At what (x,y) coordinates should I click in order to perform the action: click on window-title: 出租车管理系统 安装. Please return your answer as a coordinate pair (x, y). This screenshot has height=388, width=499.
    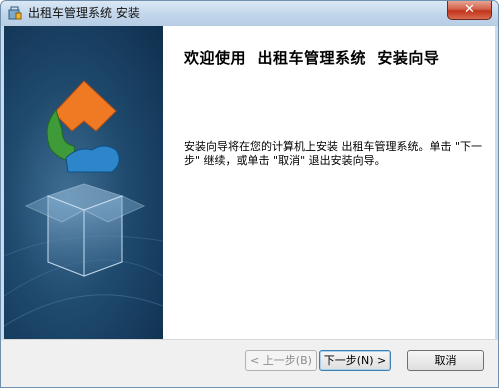
    Looking at the image, I should click on (84, 13).